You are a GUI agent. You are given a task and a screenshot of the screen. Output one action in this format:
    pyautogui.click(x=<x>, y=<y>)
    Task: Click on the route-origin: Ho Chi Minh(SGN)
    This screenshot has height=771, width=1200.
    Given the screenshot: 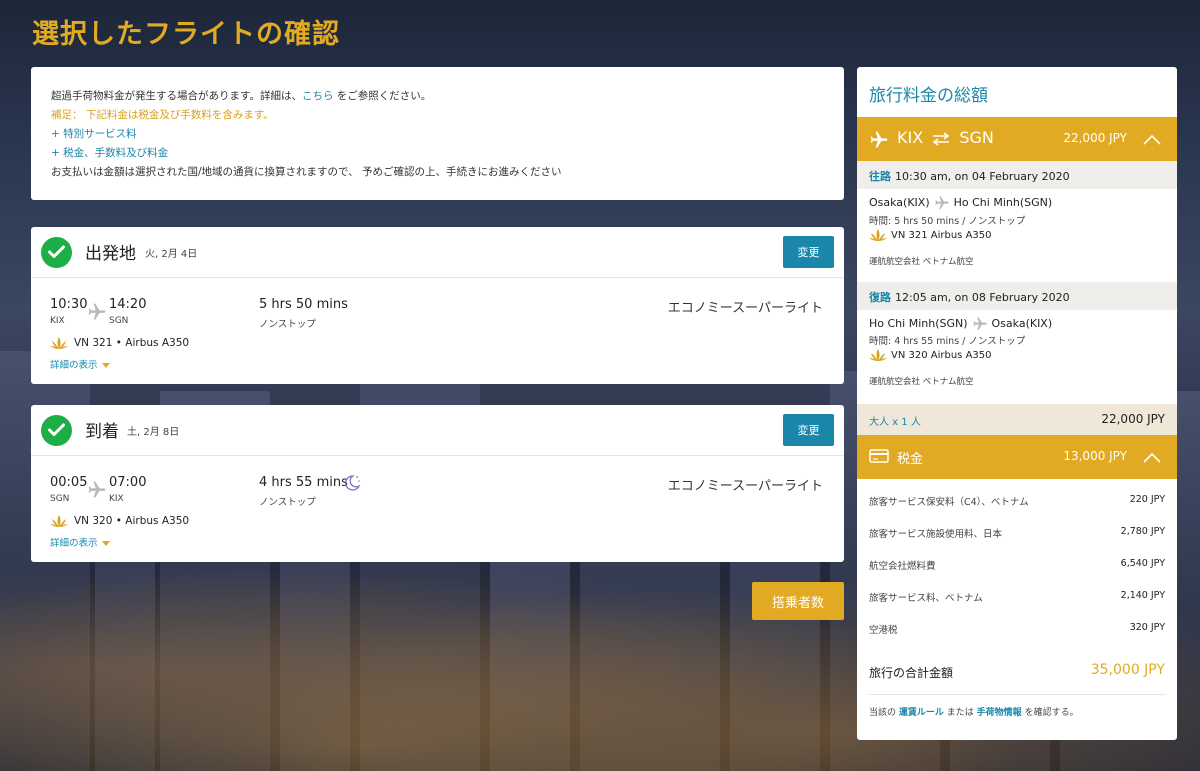 What is the action you would take?
    pyautogui.click(x=918, y=323)
    